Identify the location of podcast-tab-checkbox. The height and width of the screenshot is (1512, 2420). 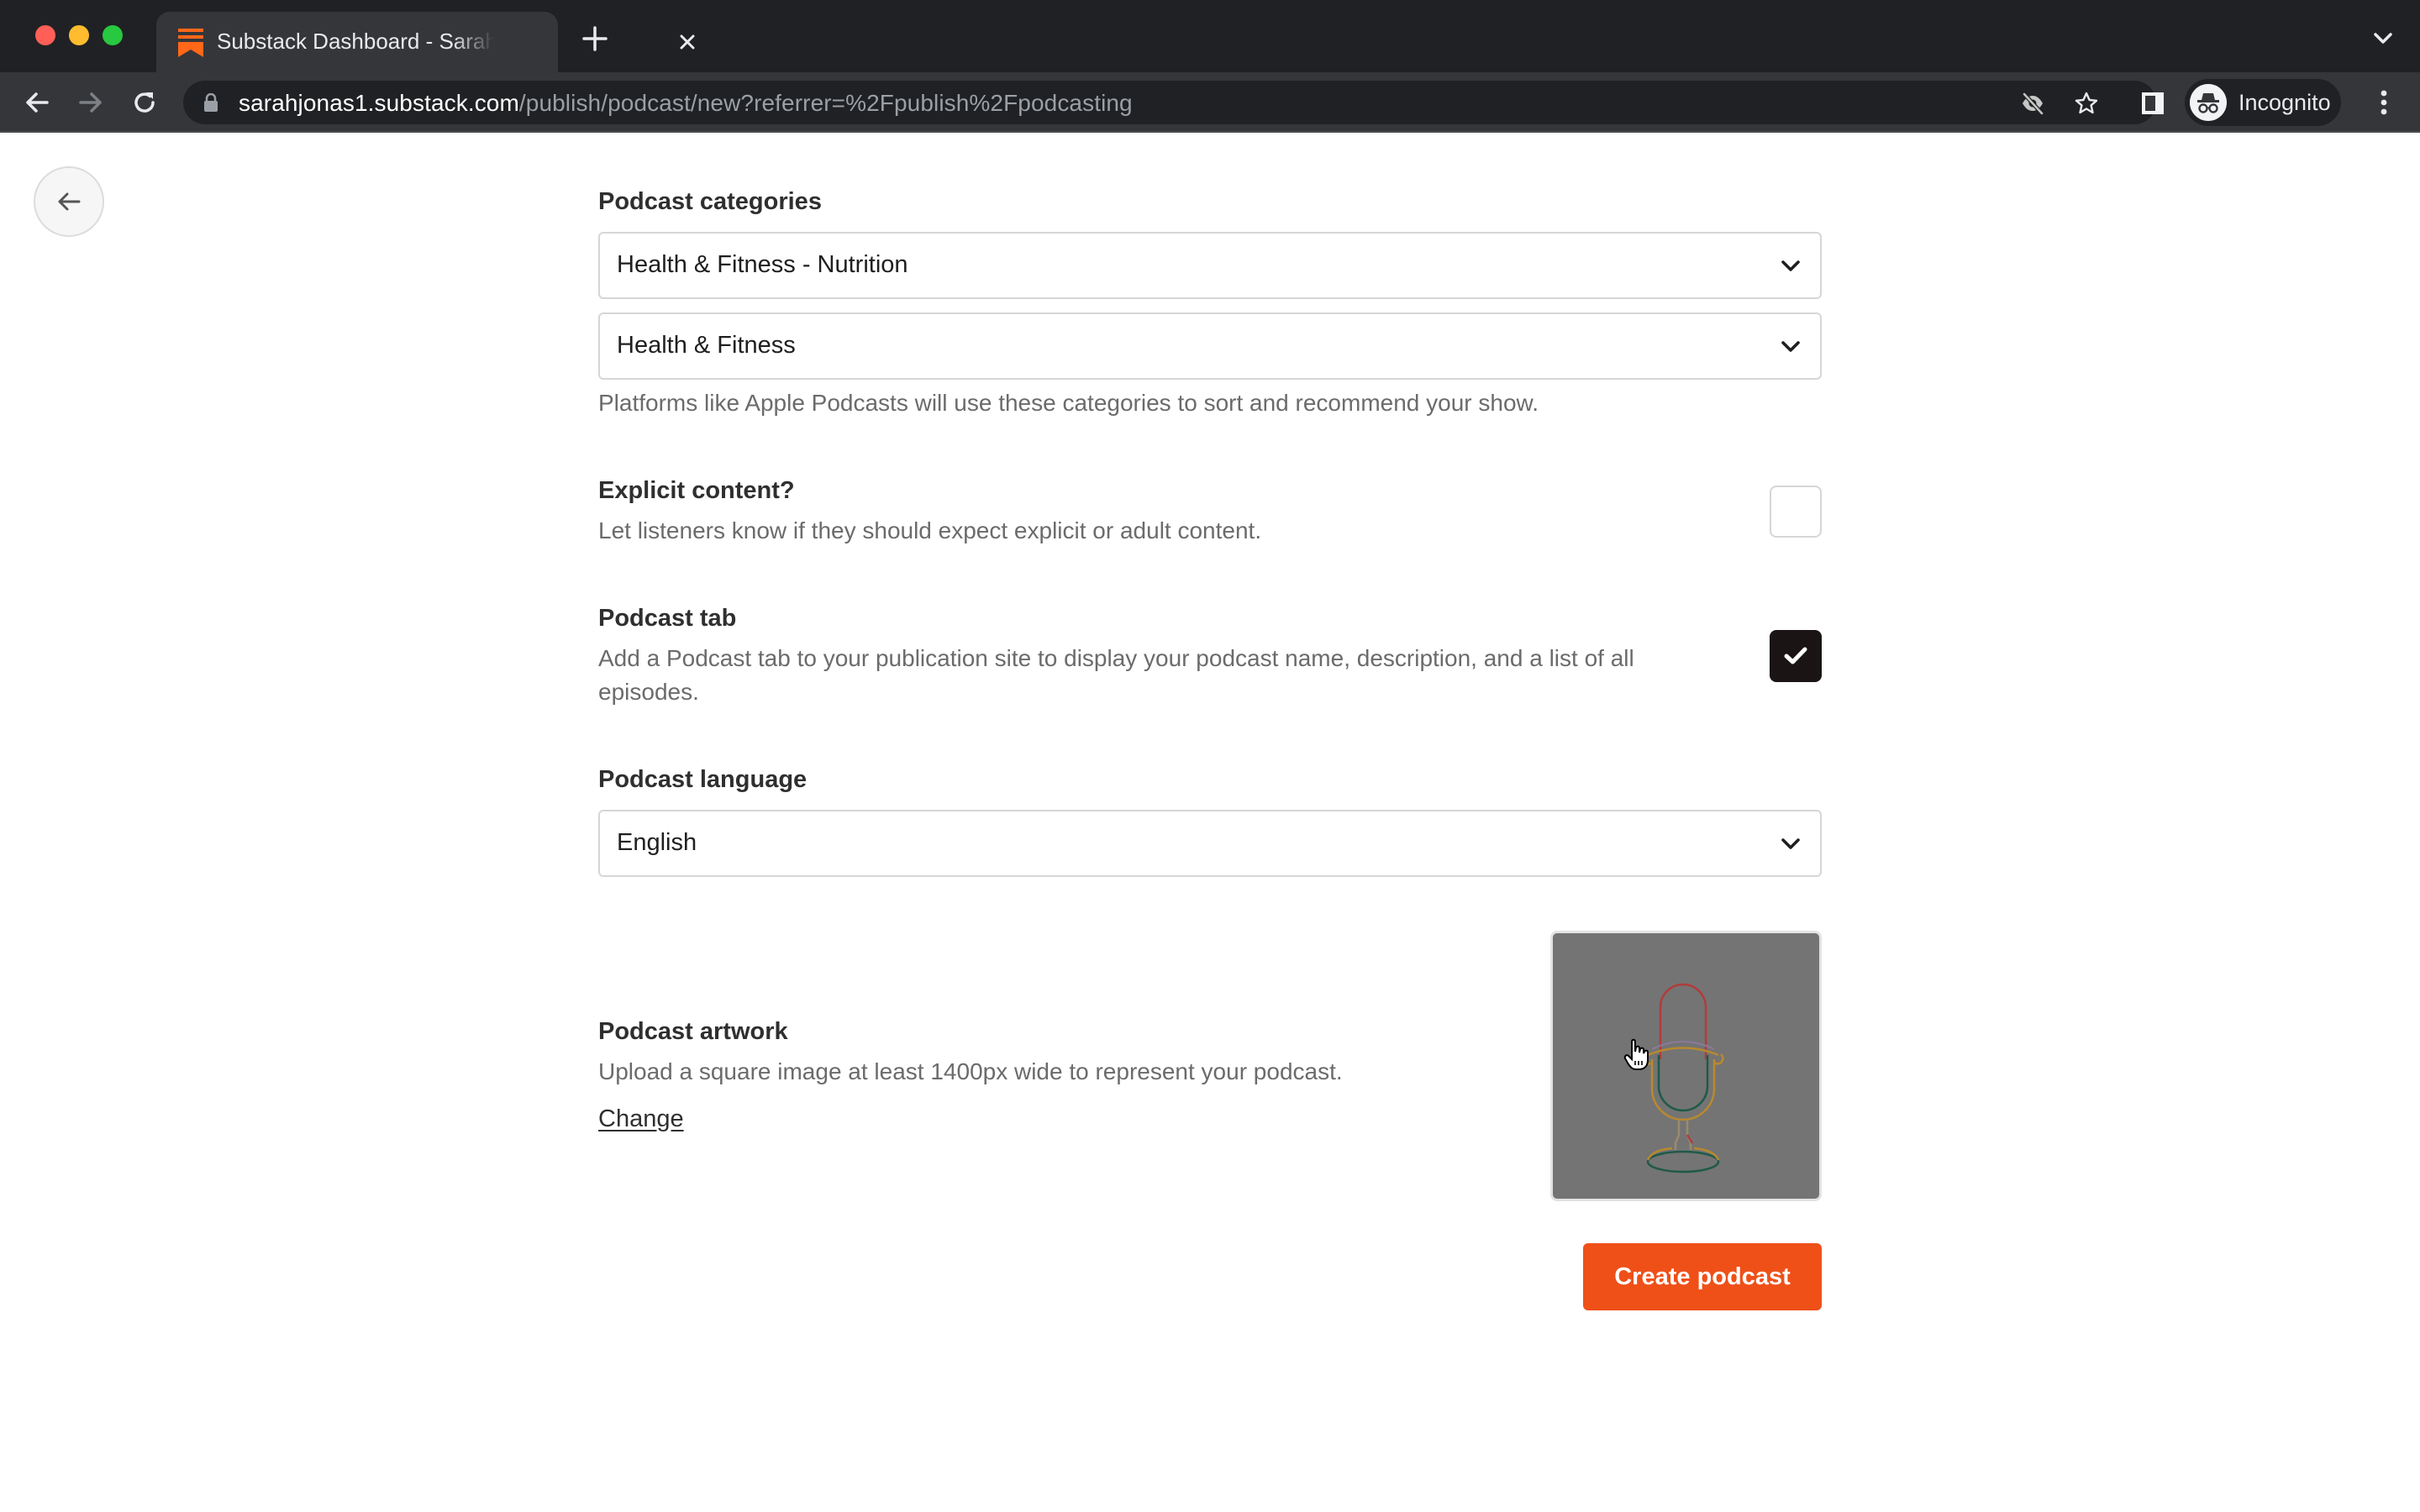
(1796, 656).